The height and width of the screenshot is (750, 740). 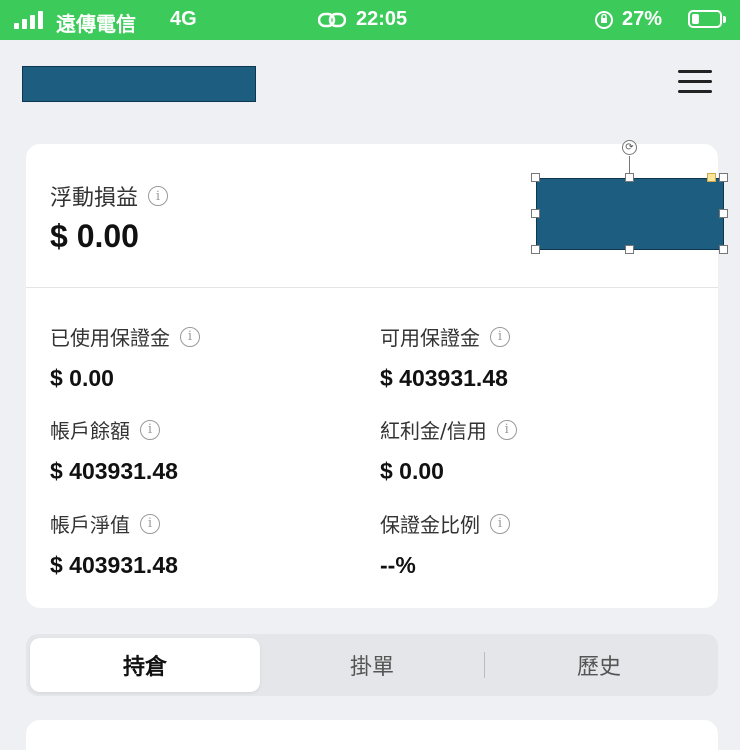 I want to click on metric-label: 保證金比例, so click(x=430, y=525).